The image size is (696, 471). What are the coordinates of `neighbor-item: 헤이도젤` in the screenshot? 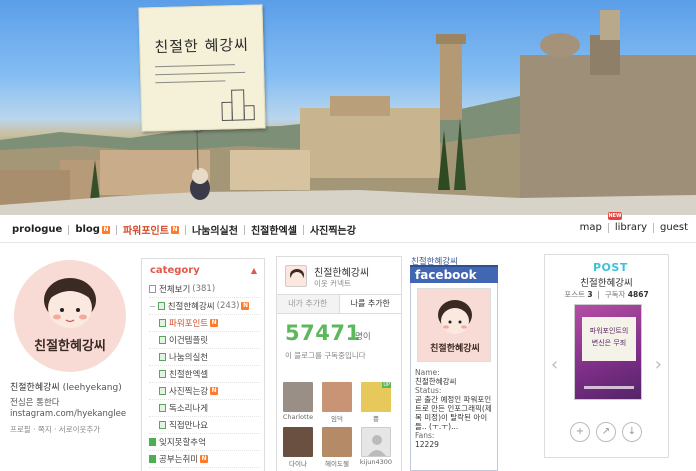 It's located at (337, 447).